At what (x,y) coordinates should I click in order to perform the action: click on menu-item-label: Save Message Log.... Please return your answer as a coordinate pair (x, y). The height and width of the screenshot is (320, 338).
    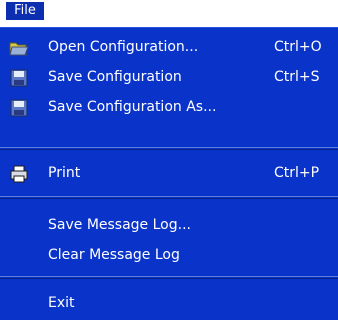
    Looking at the image, I should click on (119, 225).